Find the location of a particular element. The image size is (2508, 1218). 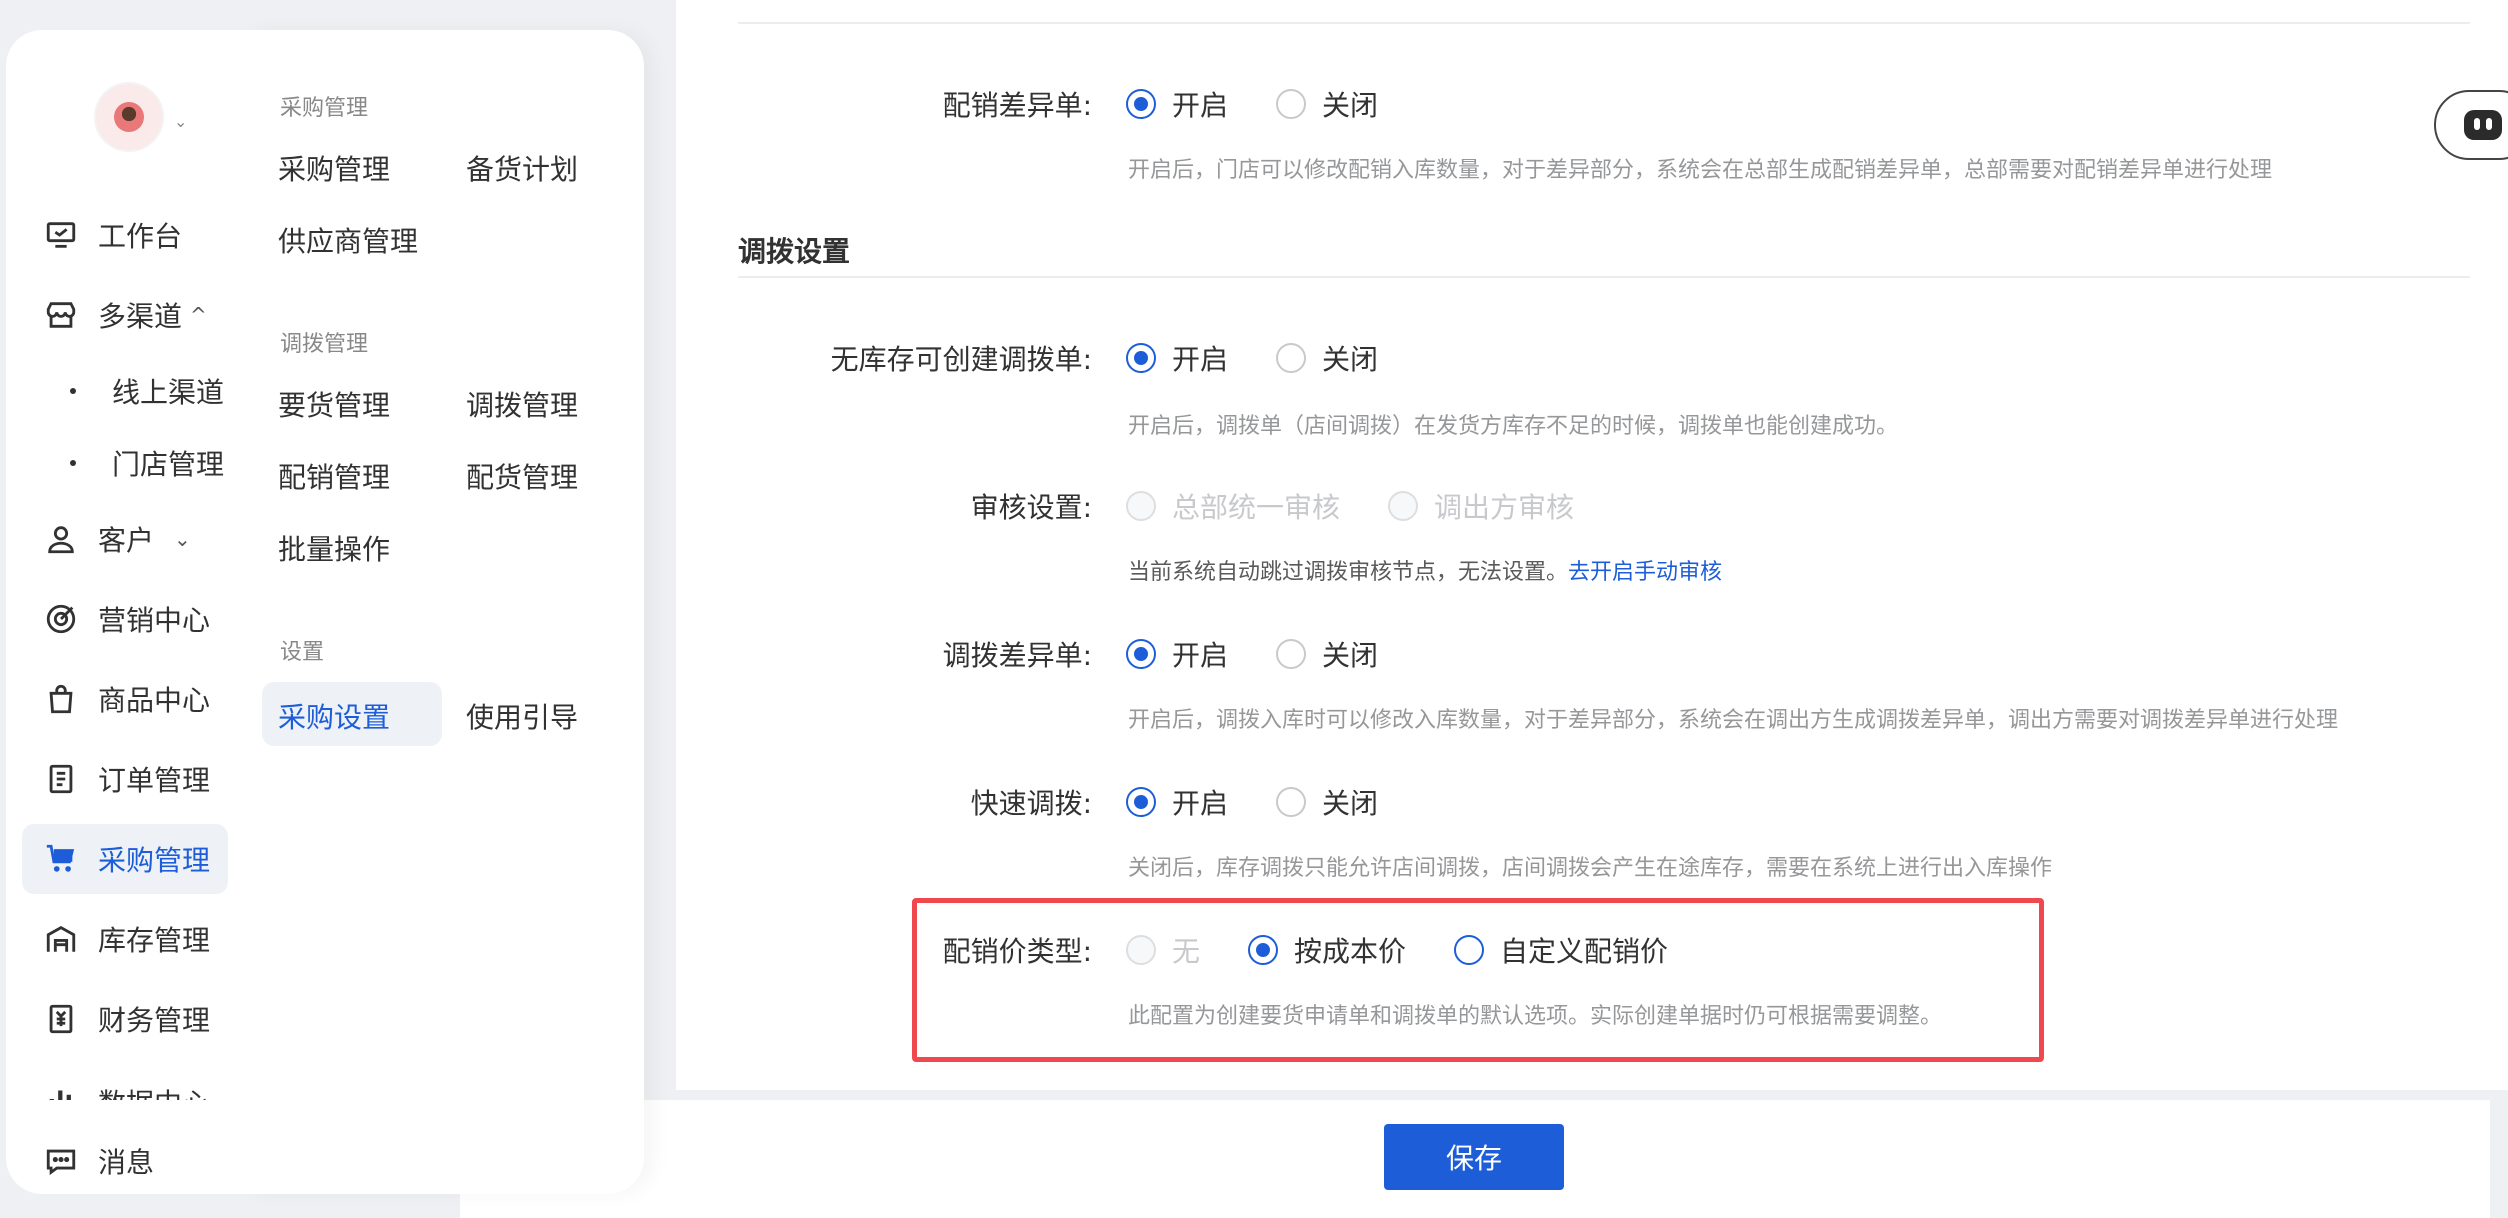

sidebar-item-label: 消息 is located at coordinates (126, 1162).